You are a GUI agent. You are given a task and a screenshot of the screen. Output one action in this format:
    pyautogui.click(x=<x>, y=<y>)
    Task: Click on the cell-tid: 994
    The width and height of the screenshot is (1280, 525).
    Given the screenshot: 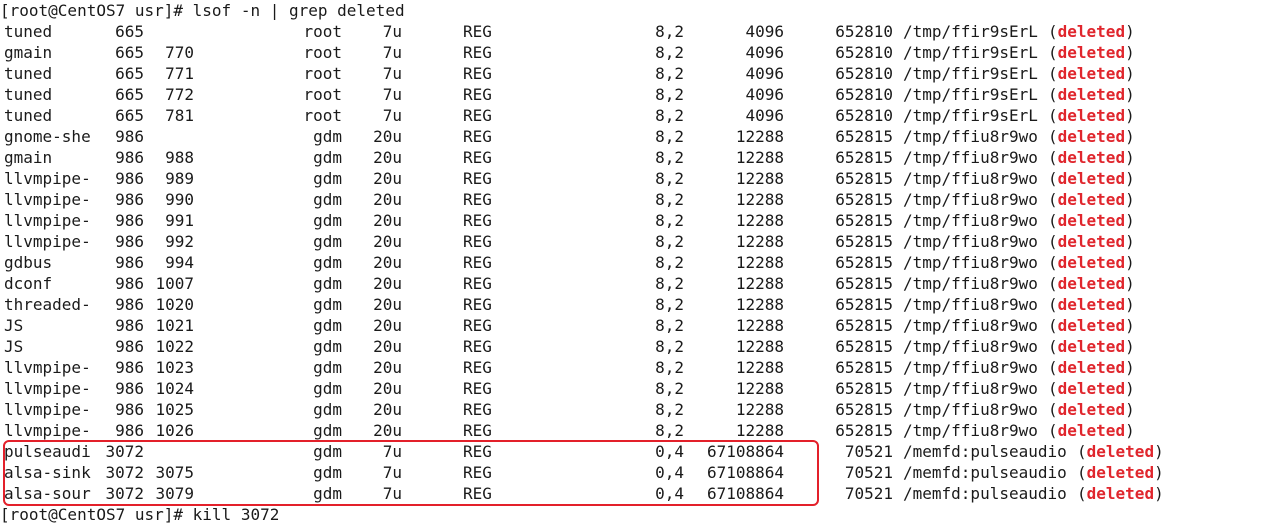 What is the action you would take?
    pyautogui.click(x=179, y=262)
    